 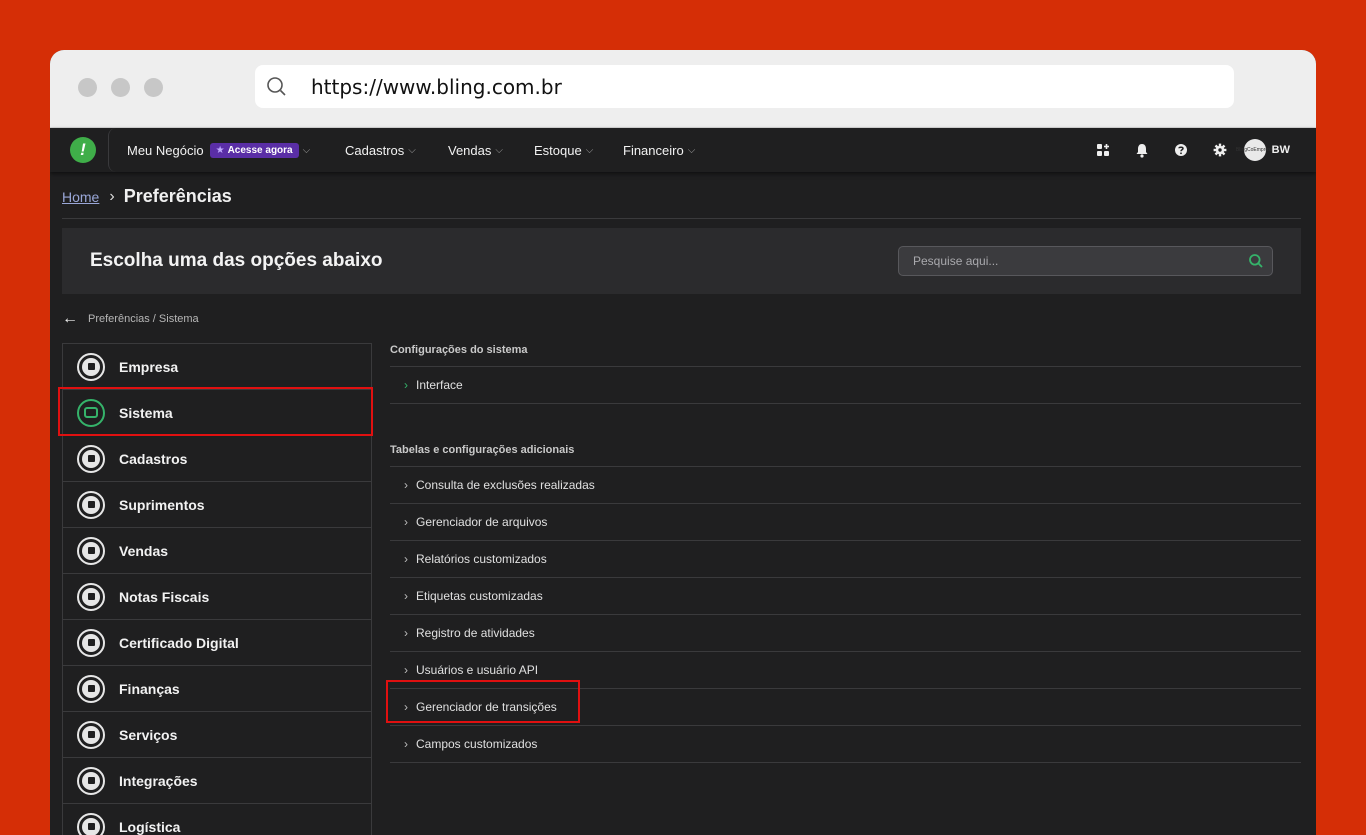 I want to click on address-bar: https://www.bling.com.br, so click(x=744, y=86).